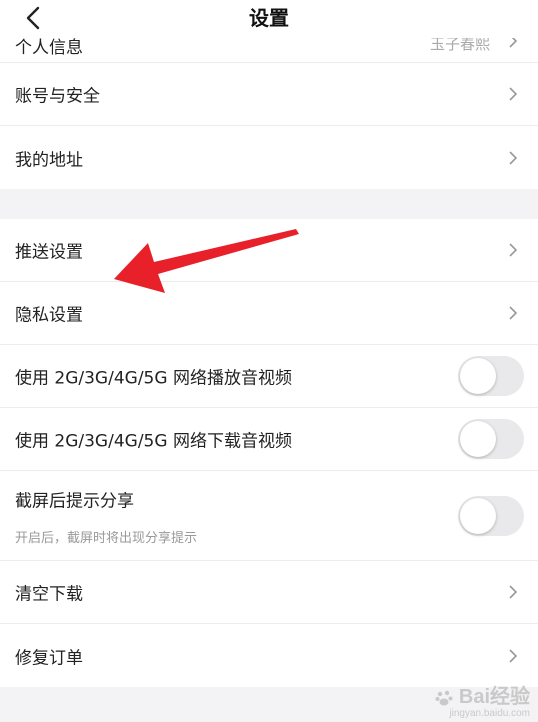 Image resolution: width=538 pixels, height=722 pixels. I want to click on settings-item-label: 我的地址, so click(49, 160).